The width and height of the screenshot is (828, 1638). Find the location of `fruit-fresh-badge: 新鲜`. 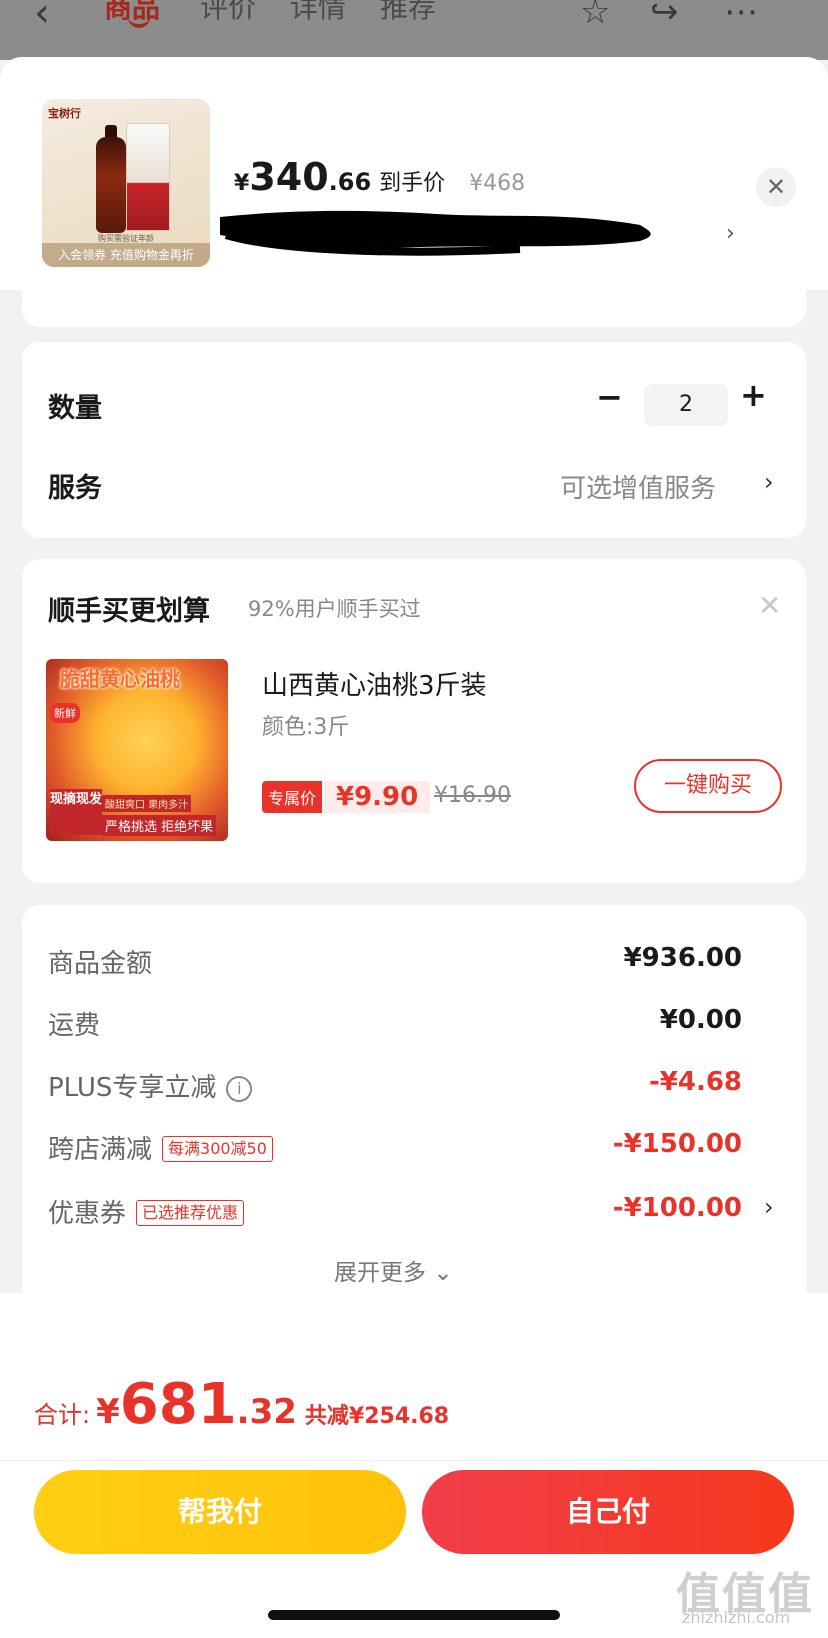

fruit-fresh-badge: 新鲜 is located at coordinates (65, 713).